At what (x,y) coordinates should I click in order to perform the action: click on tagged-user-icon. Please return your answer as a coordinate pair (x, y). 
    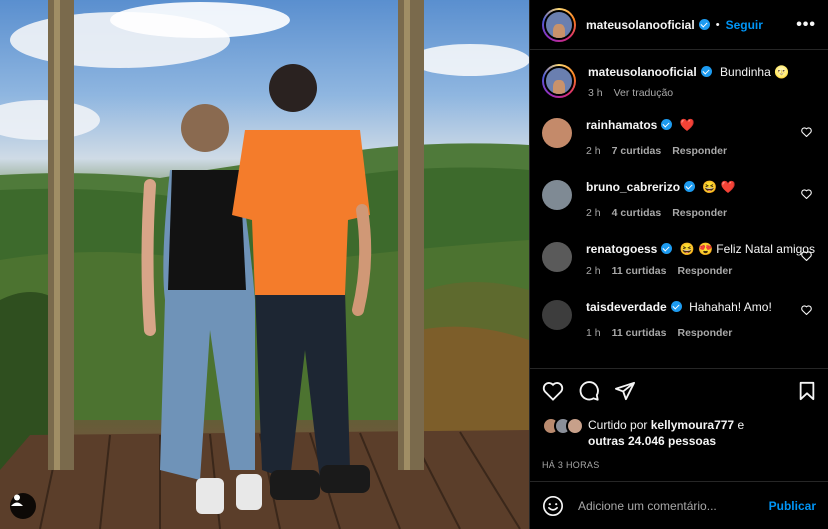
    Looking at the image, I should click on (23, 506).